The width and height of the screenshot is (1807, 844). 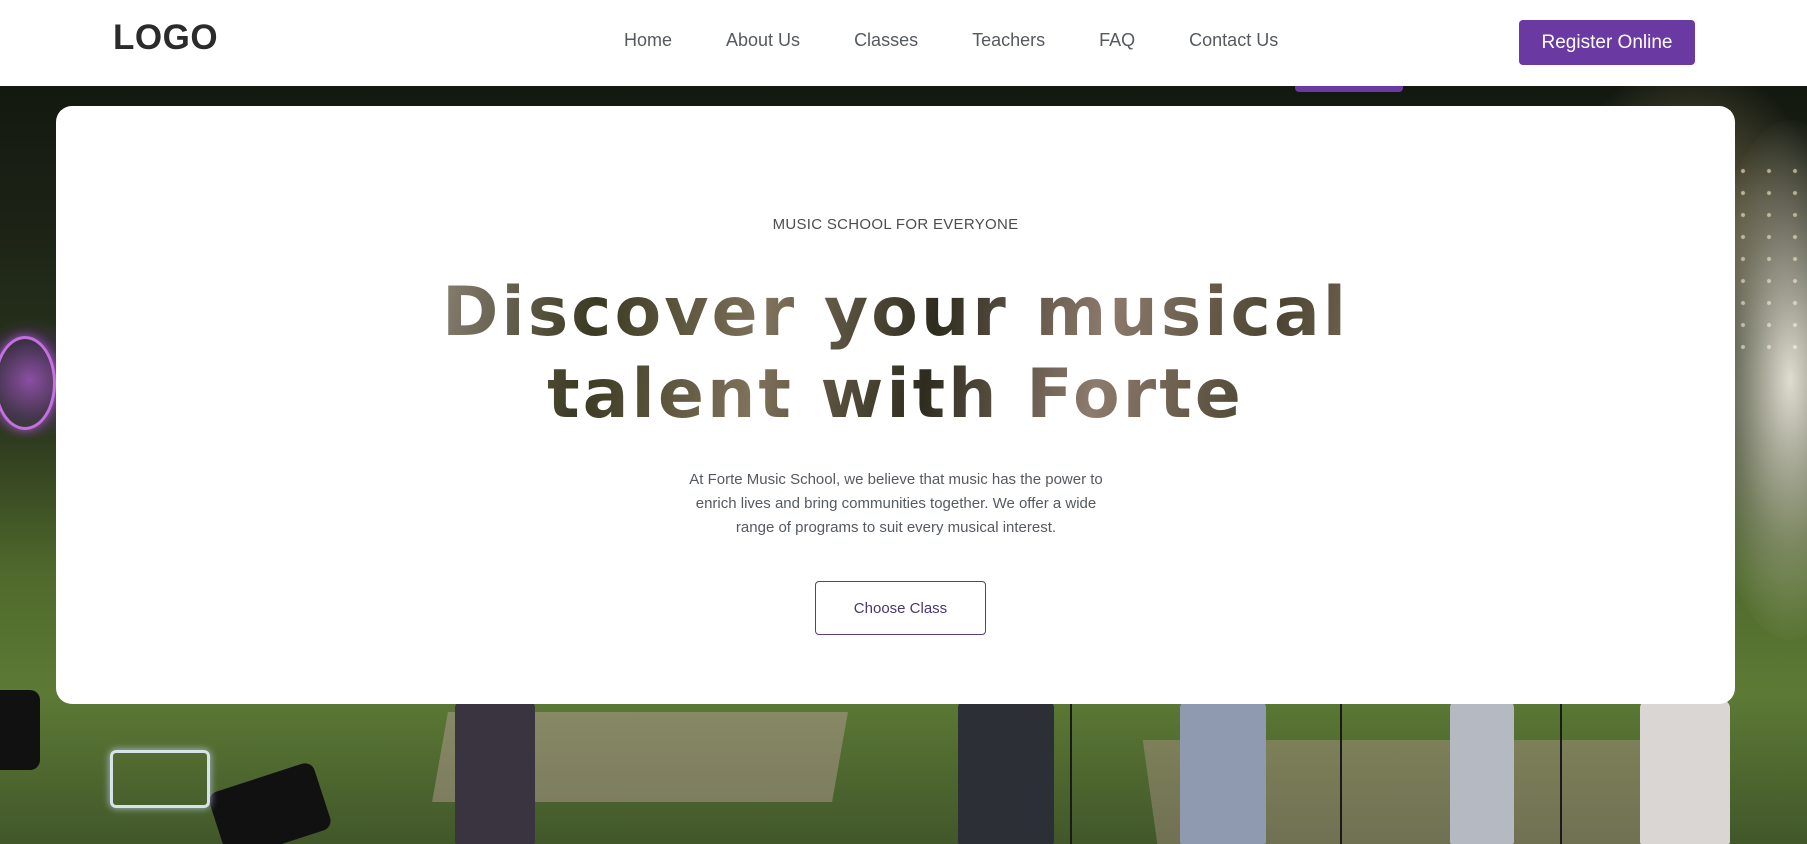 I want to click on accent-tab, so click(x=1349, y=89).